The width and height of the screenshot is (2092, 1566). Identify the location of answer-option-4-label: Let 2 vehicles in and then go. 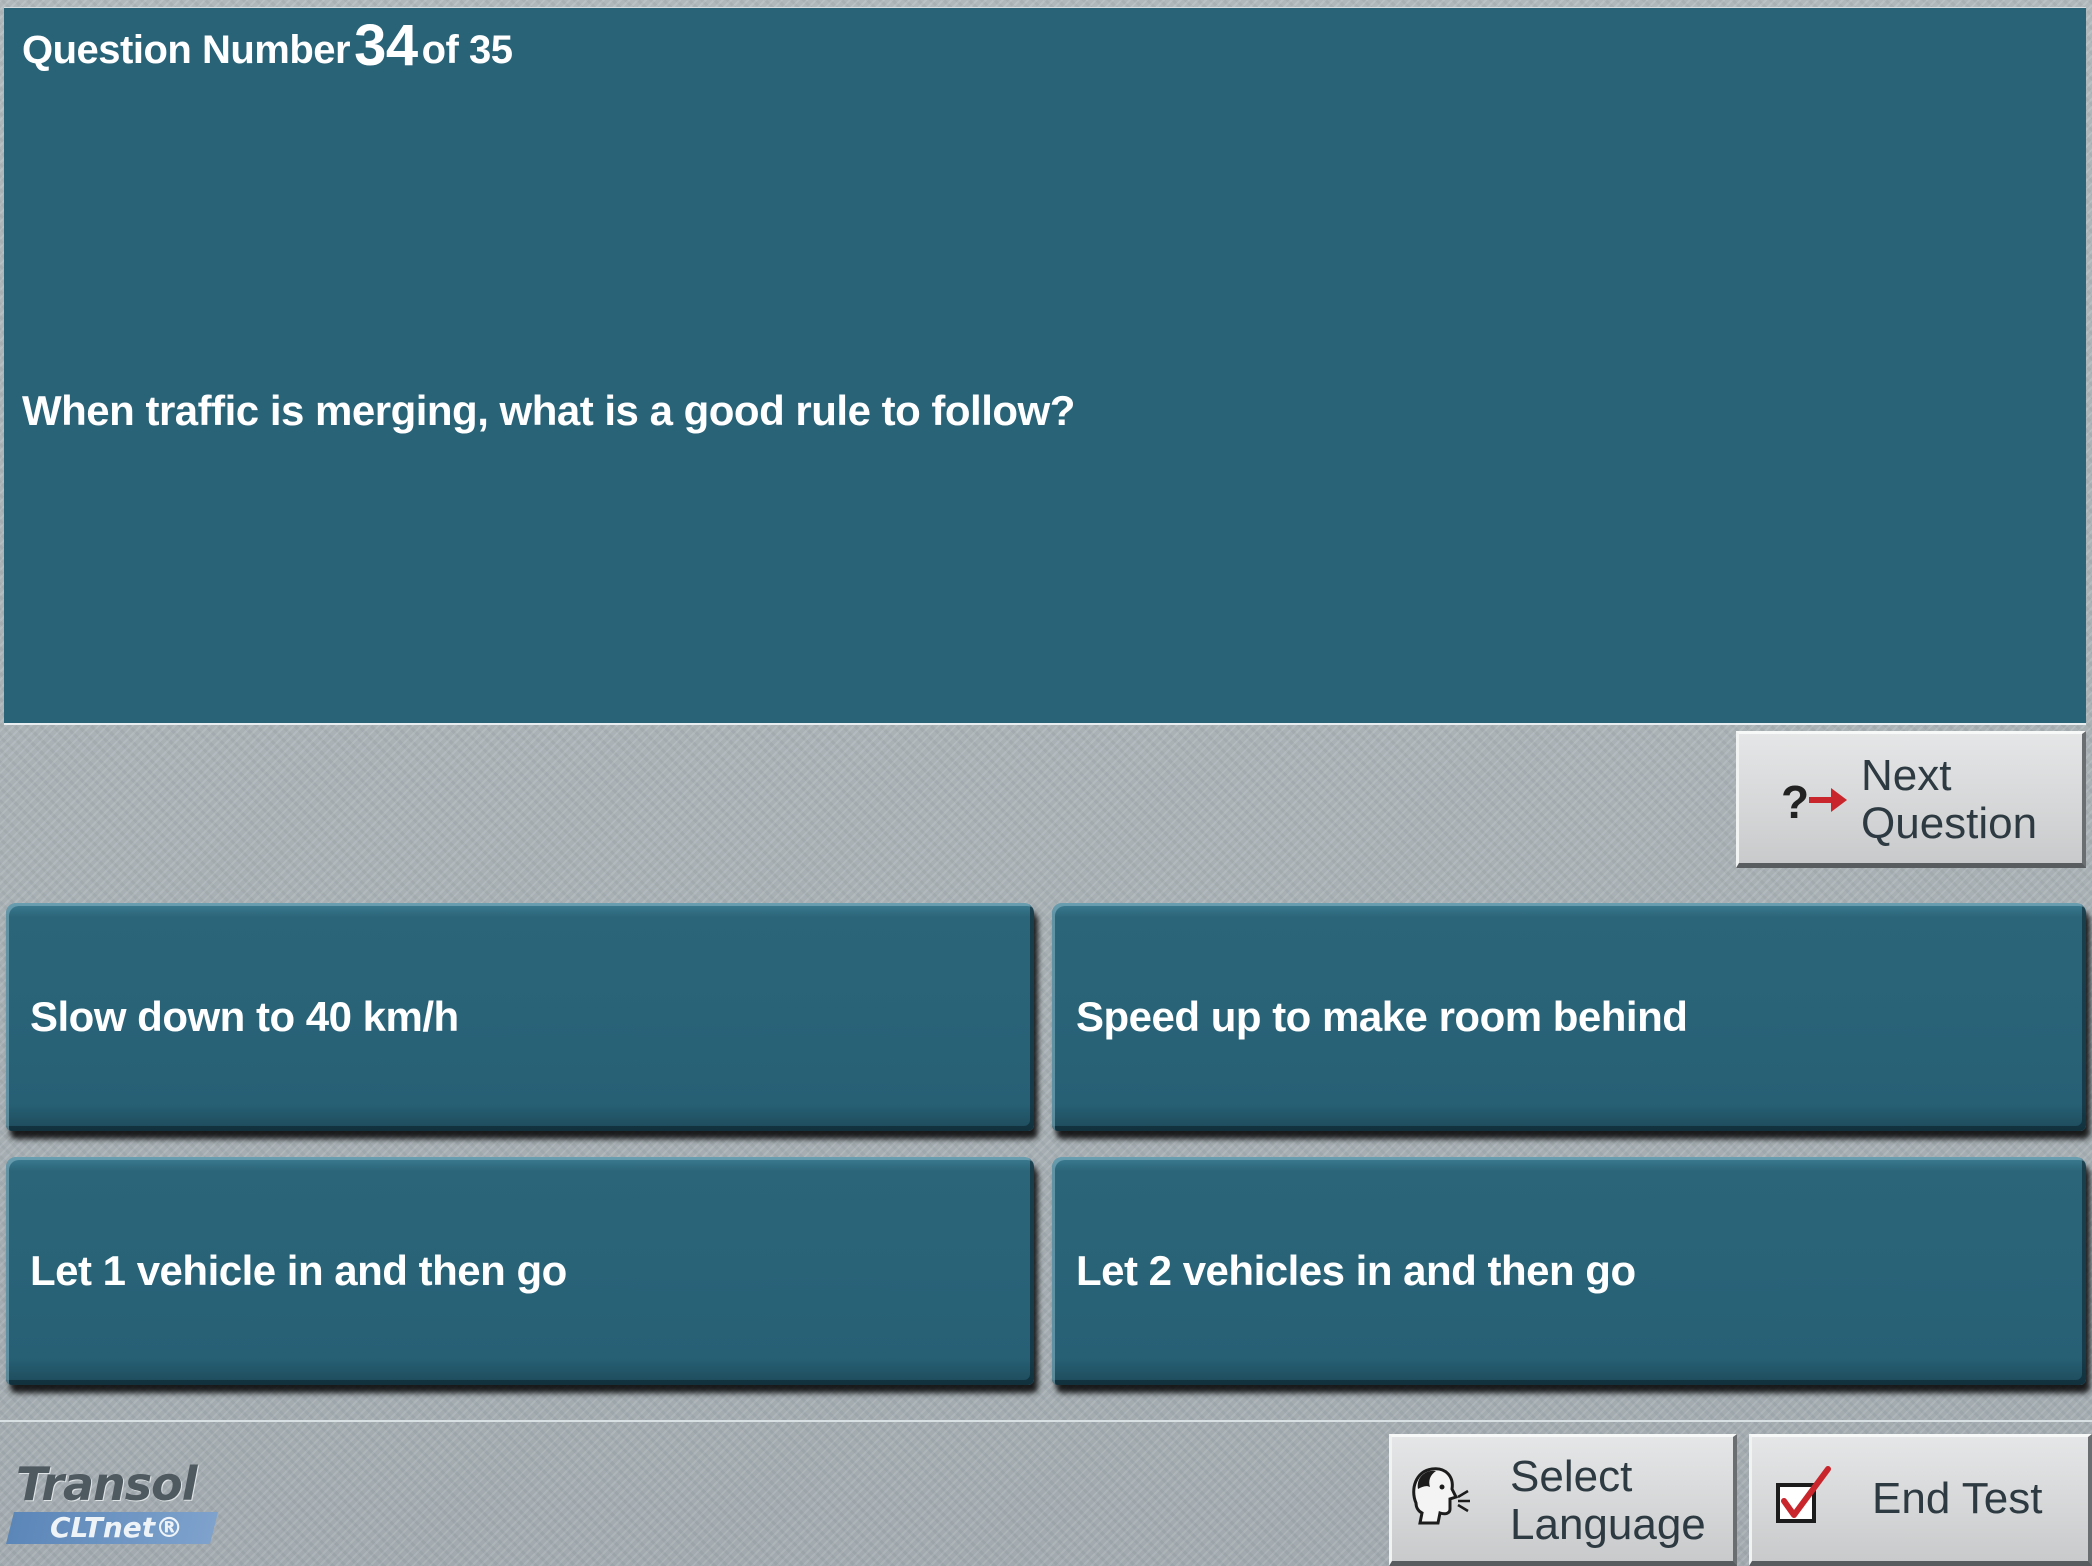
(1356, 1270).